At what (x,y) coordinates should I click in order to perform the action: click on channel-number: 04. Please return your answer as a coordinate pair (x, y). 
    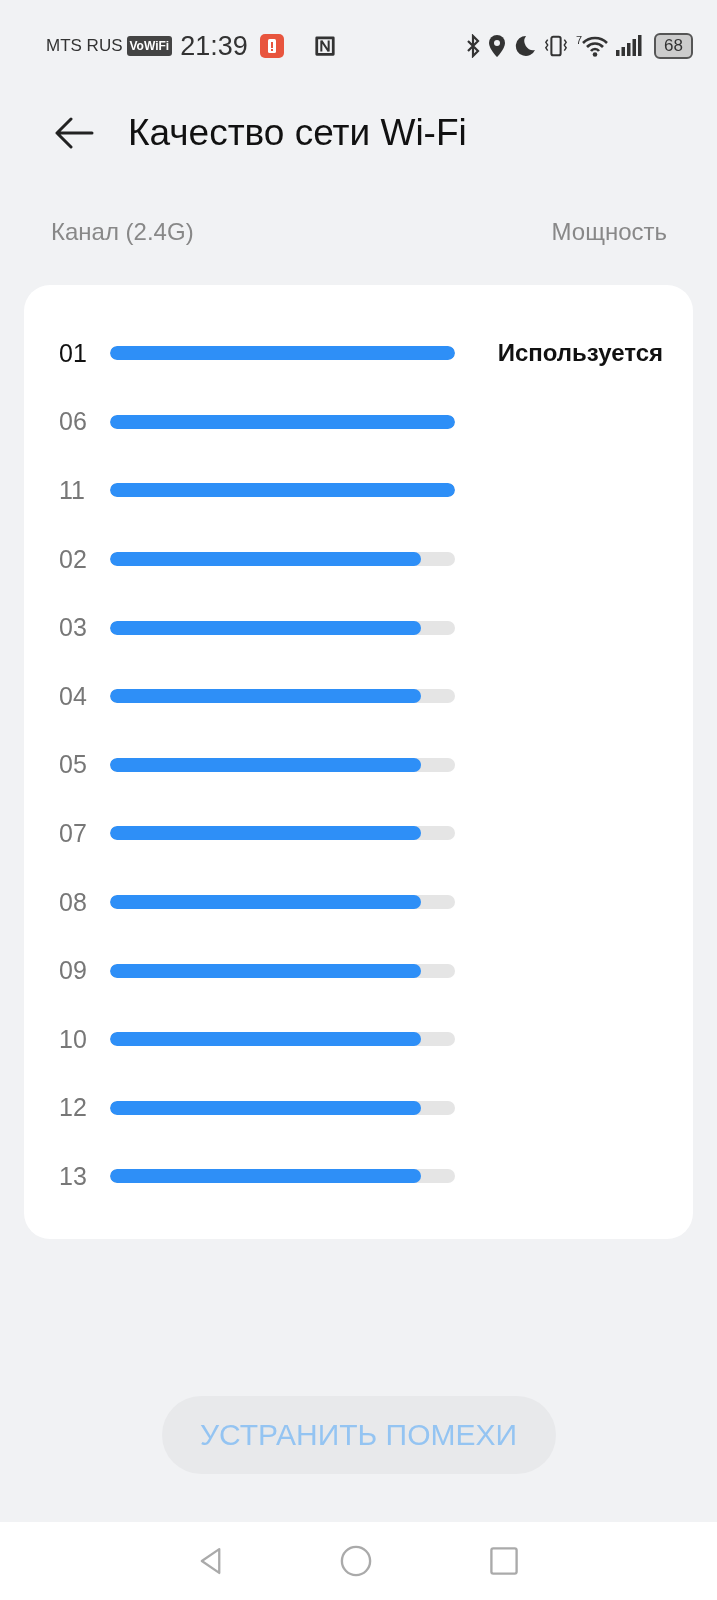
    Looking at the image, I should click on (73, 696).